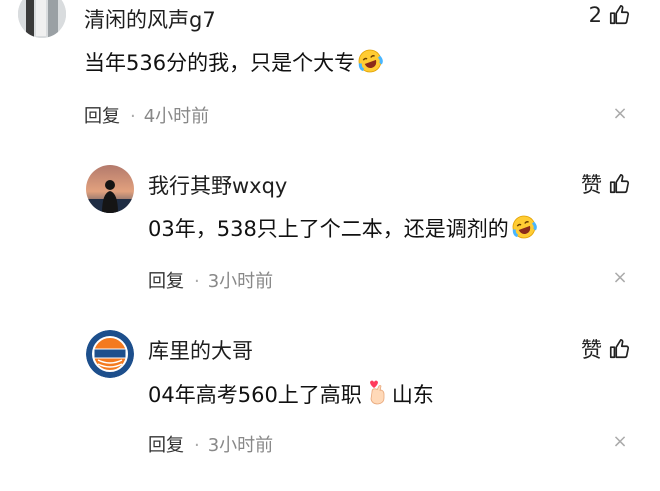 This screenshot has width=660, height=491. I want to click on username: 我行其野wxqy, so click(217, 185).